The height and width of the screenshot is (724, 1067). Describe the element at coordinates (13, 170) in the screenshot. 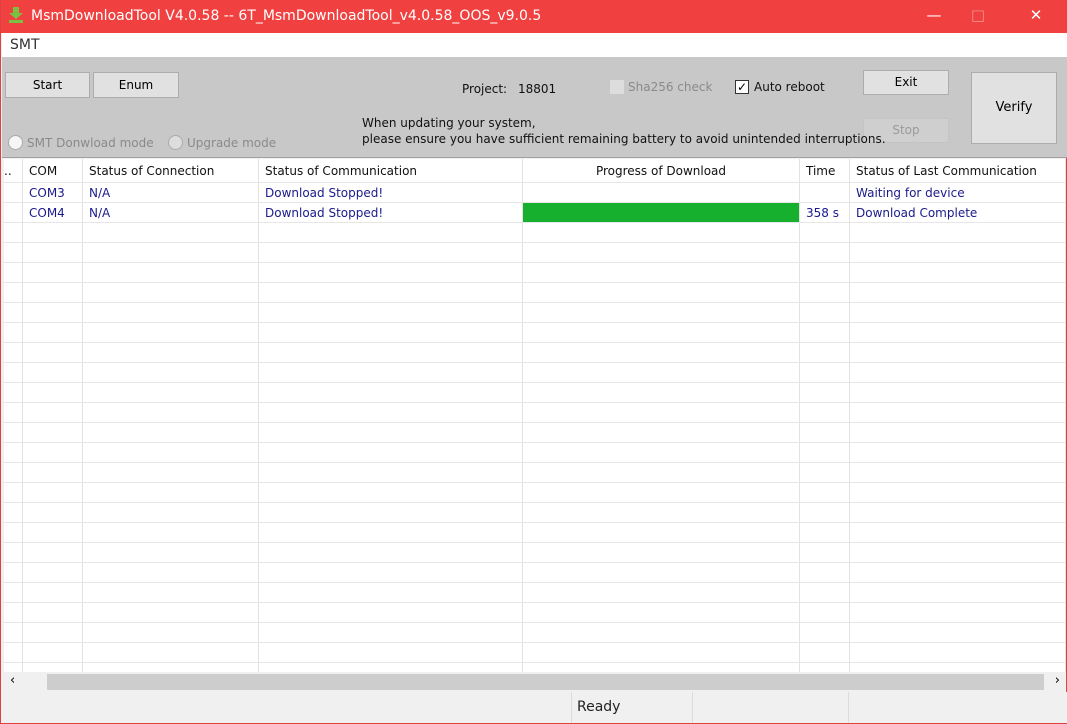

I see `col-index: ..` at that location.